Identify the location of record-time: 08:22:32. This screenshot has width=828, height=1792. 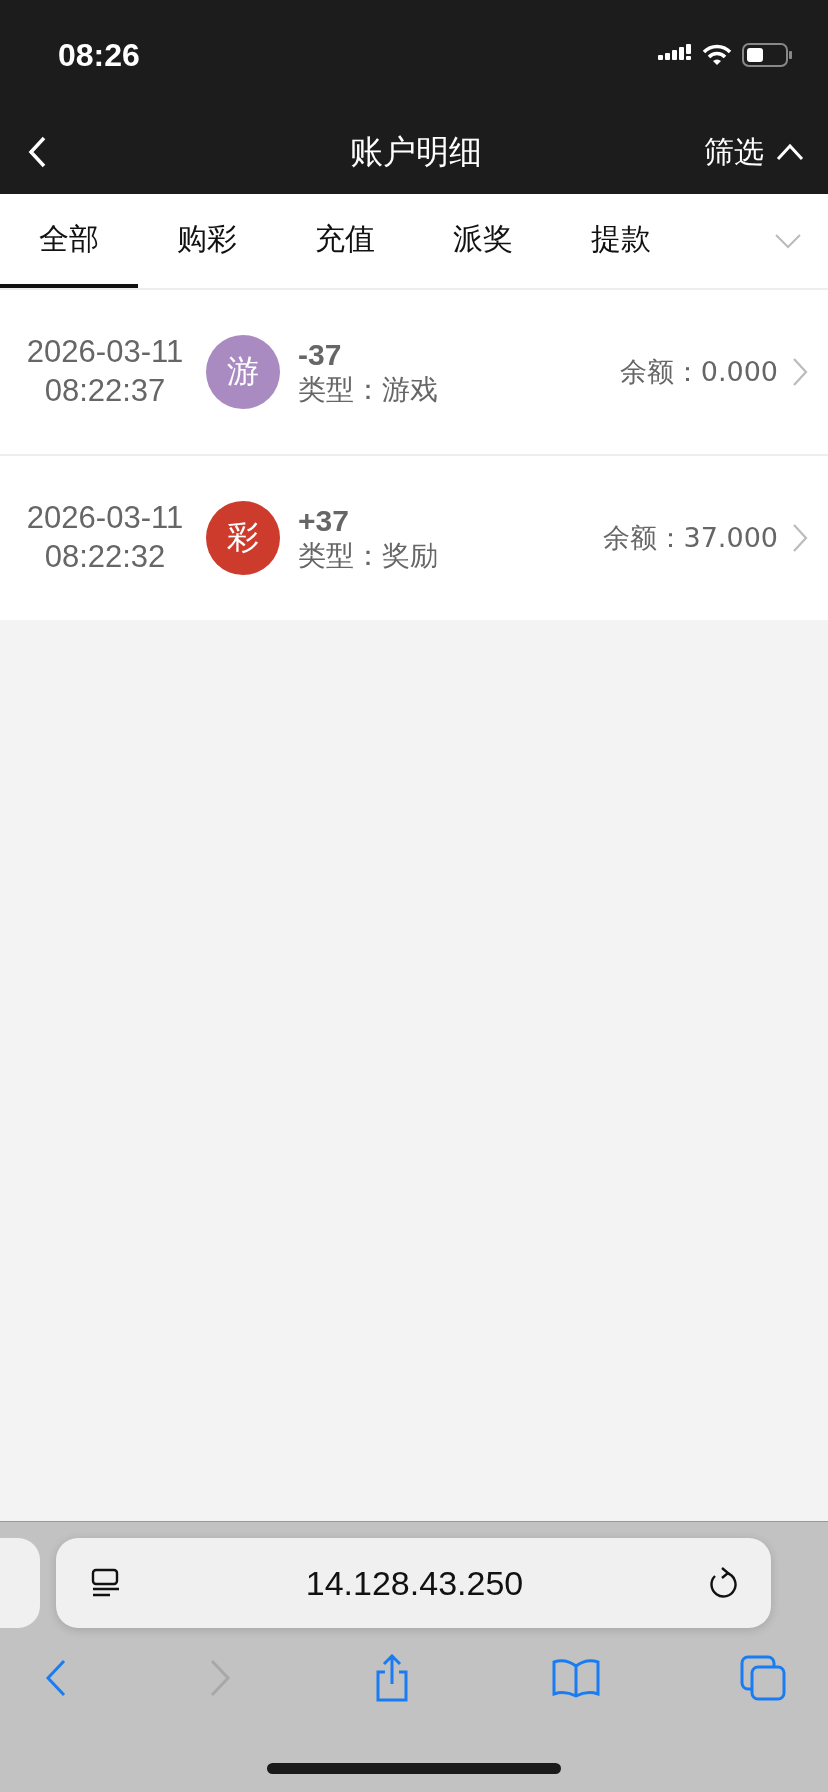
(105, 557).